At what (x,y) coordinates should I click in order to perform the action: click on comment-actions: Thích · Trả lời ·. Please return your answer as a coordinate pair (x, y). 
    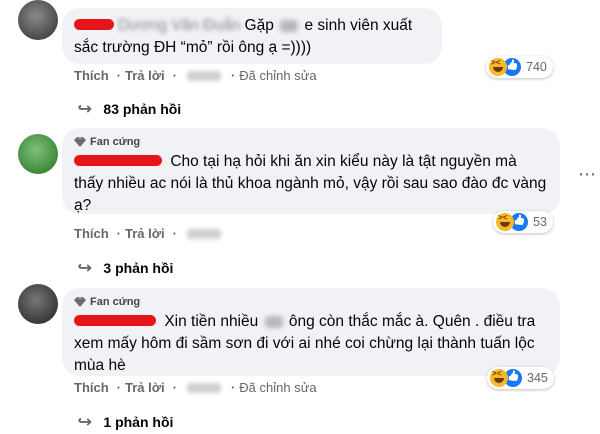
    Looking at the image, I should click on (150, 233).